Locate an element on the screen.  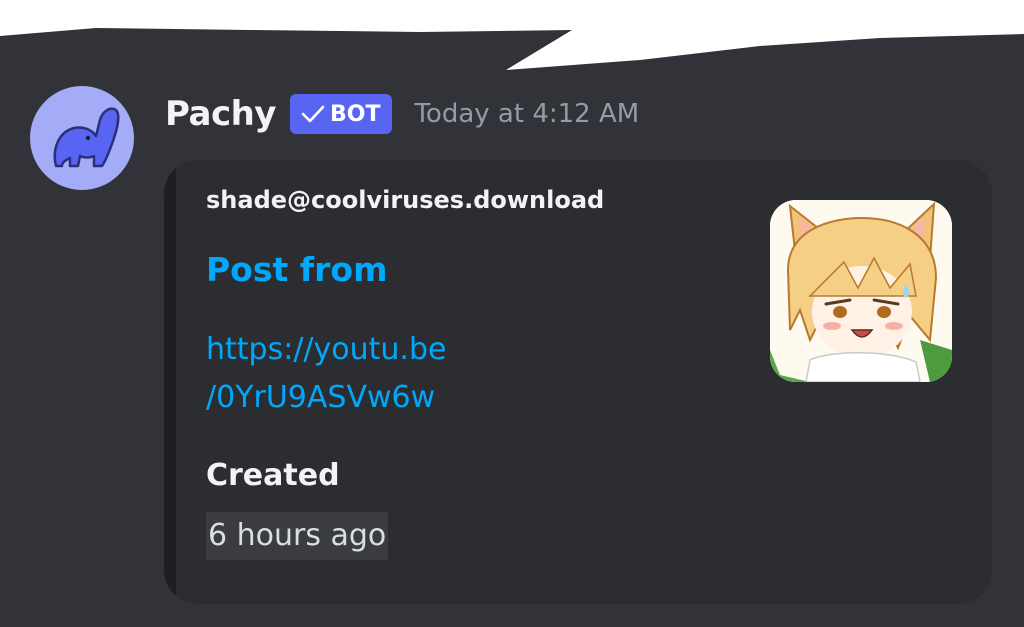
username: Pachy is located at coordinates (220, 114).